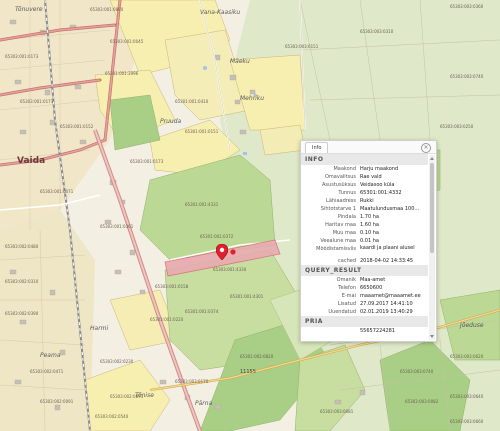  I want to click on place-label: Mehriku, so click(252, 98).